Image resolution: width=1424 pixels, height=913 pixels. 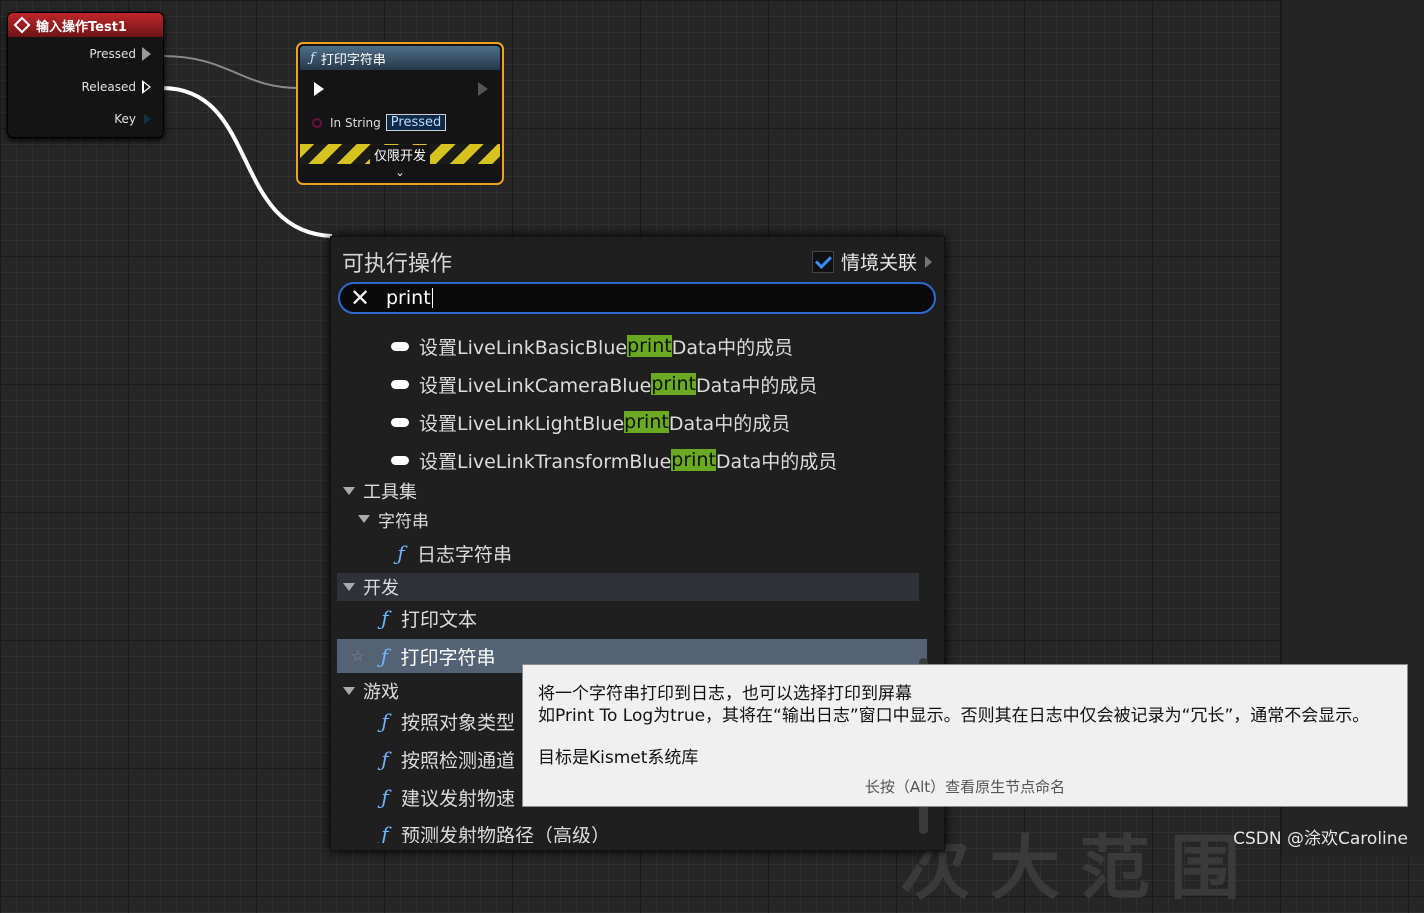 I want to click on list-item: ƒ 打印文本, so click(x=637, y=618).